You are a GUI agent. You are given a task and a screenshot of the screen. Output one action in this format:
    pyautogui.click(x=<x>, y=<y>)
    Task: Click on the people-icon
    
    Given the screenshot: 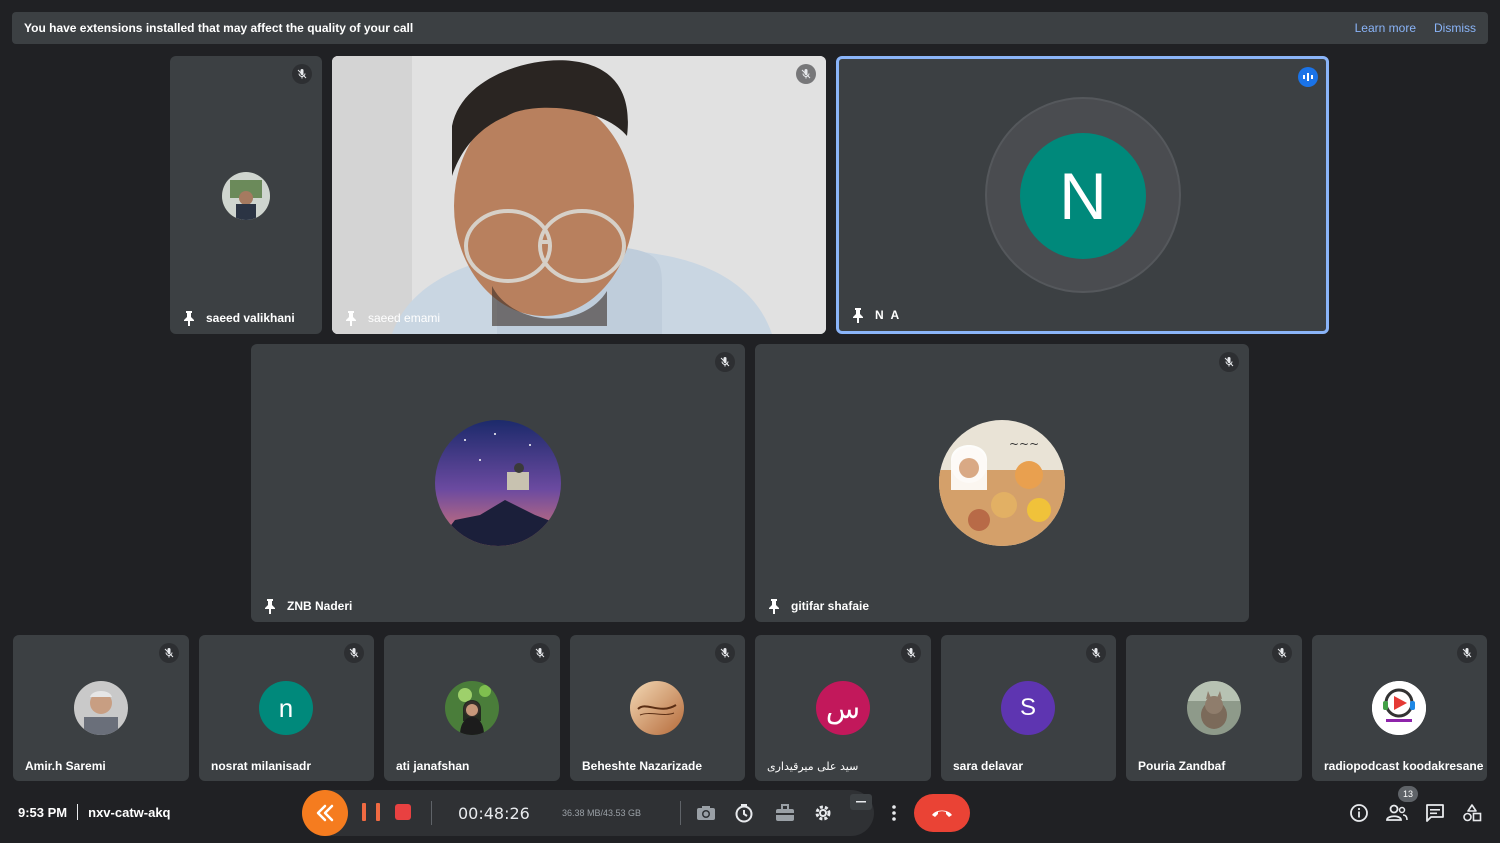 What is the action you would take?
    pyautogui.click(x=1397, y=813)
    